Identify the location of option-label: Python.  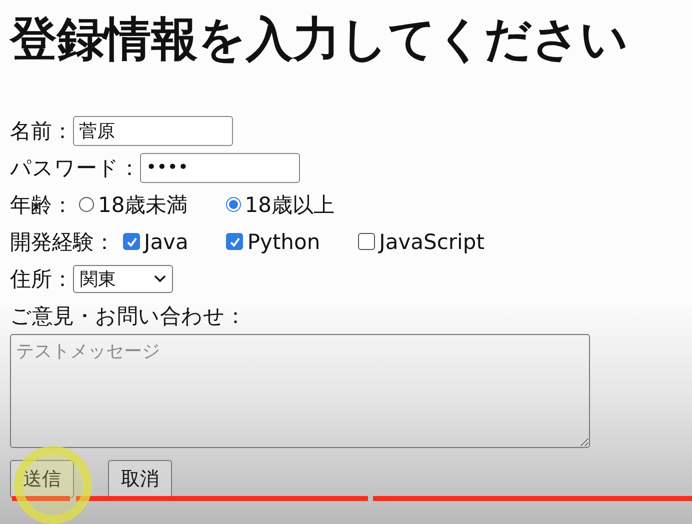
(283, 242).